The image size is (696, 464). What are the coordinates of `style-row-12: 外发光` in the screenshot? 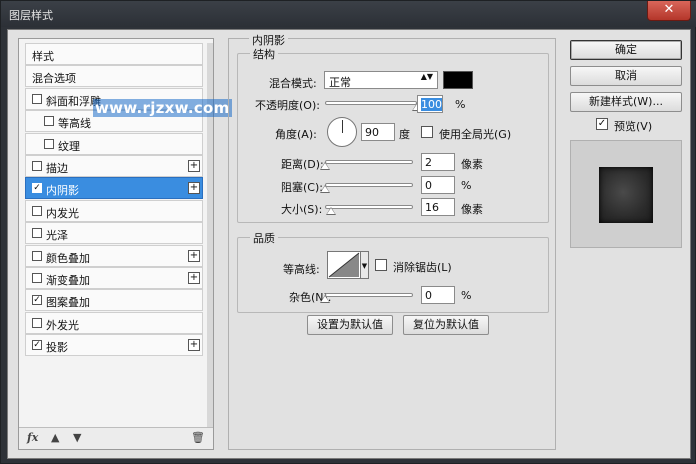 It's located at (114, 322).